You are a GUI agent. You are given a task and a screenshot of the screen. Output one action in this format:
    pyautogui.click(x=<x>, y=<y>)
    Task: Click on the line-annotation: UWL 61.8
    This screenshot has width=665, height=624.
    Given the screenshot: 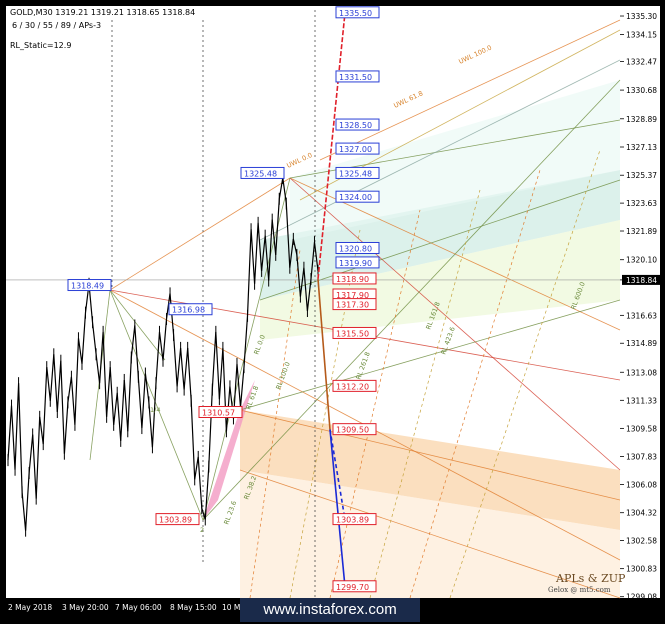 What is the action you would take?
    pyautogui.click(x=408, y=99)
    